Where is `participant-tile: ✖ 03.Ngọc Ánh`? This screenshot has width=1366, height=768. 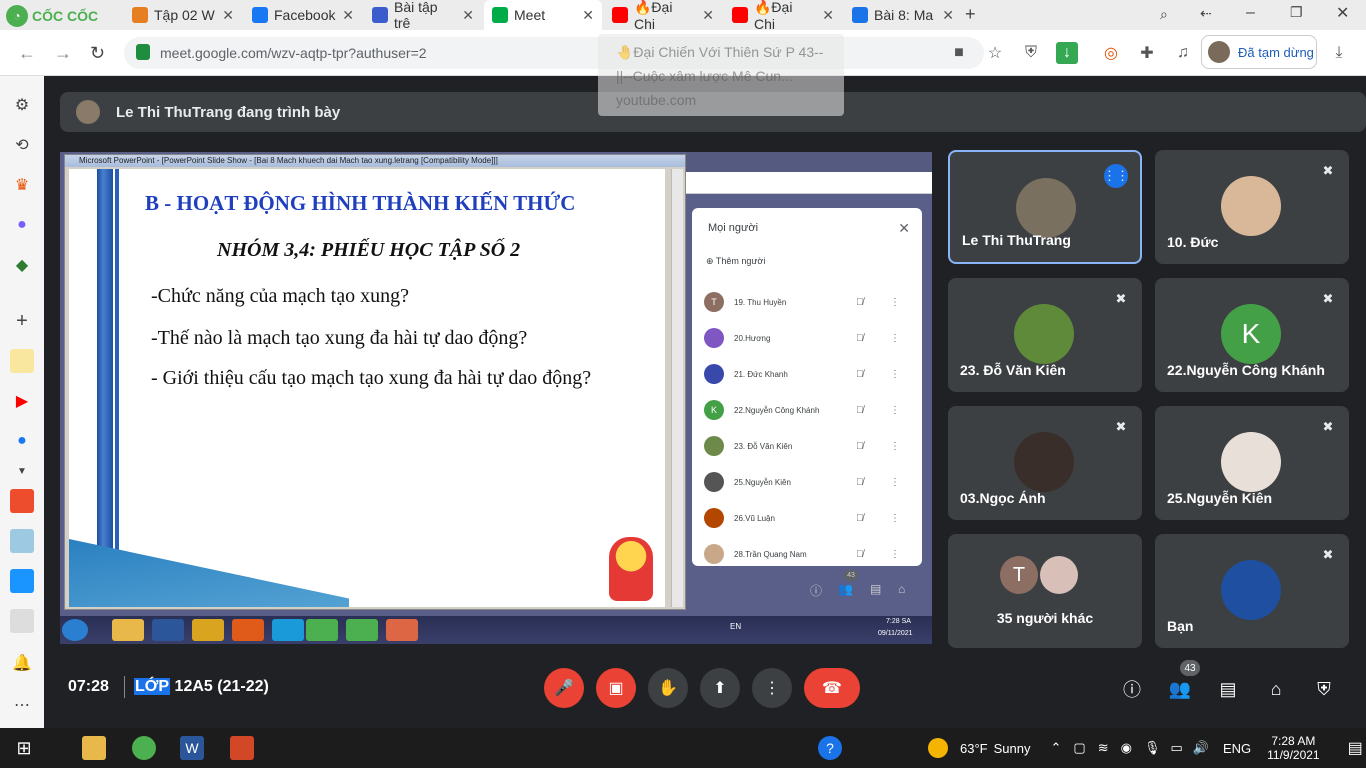
participant-tile: ✖ 03.Ngọc Ánh is located at coordinates (1045, 463).